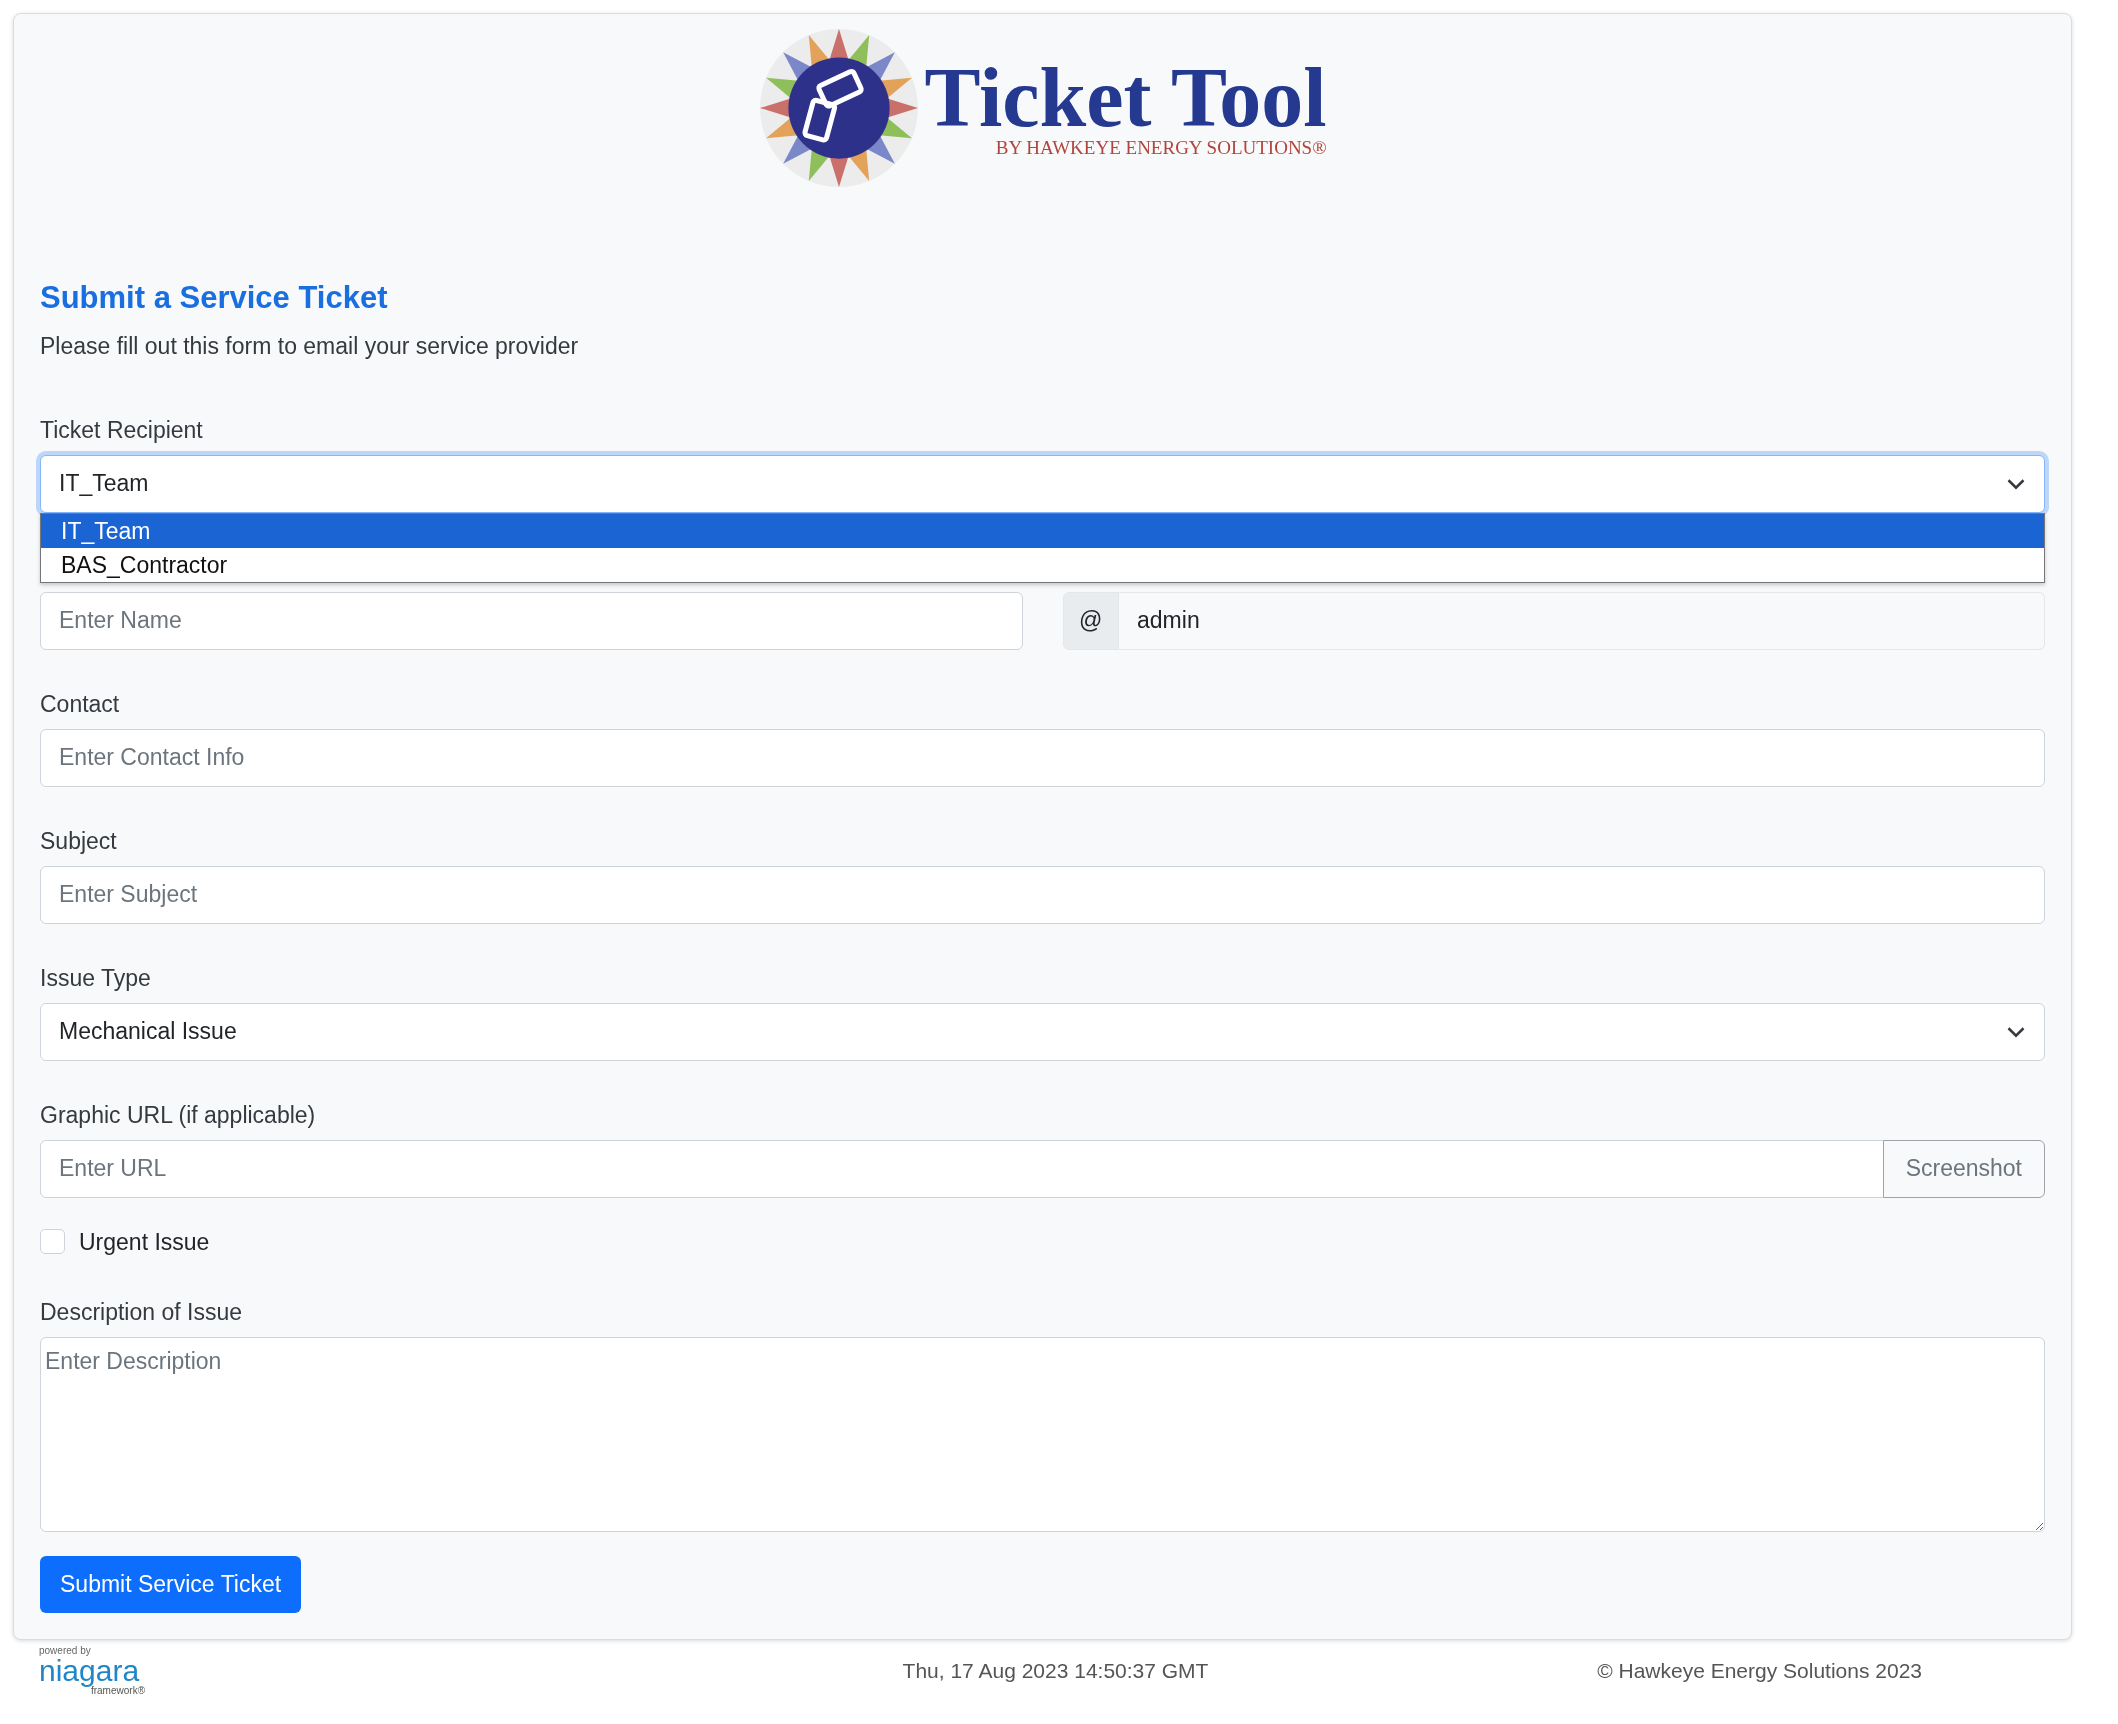 Image resolution: width=2118 pixels, height=1724 pixels. What do you see at coordinates (52, 1242) in the screenshot?
I see `urgent-checkbox` at bounding box center [52, 1242].